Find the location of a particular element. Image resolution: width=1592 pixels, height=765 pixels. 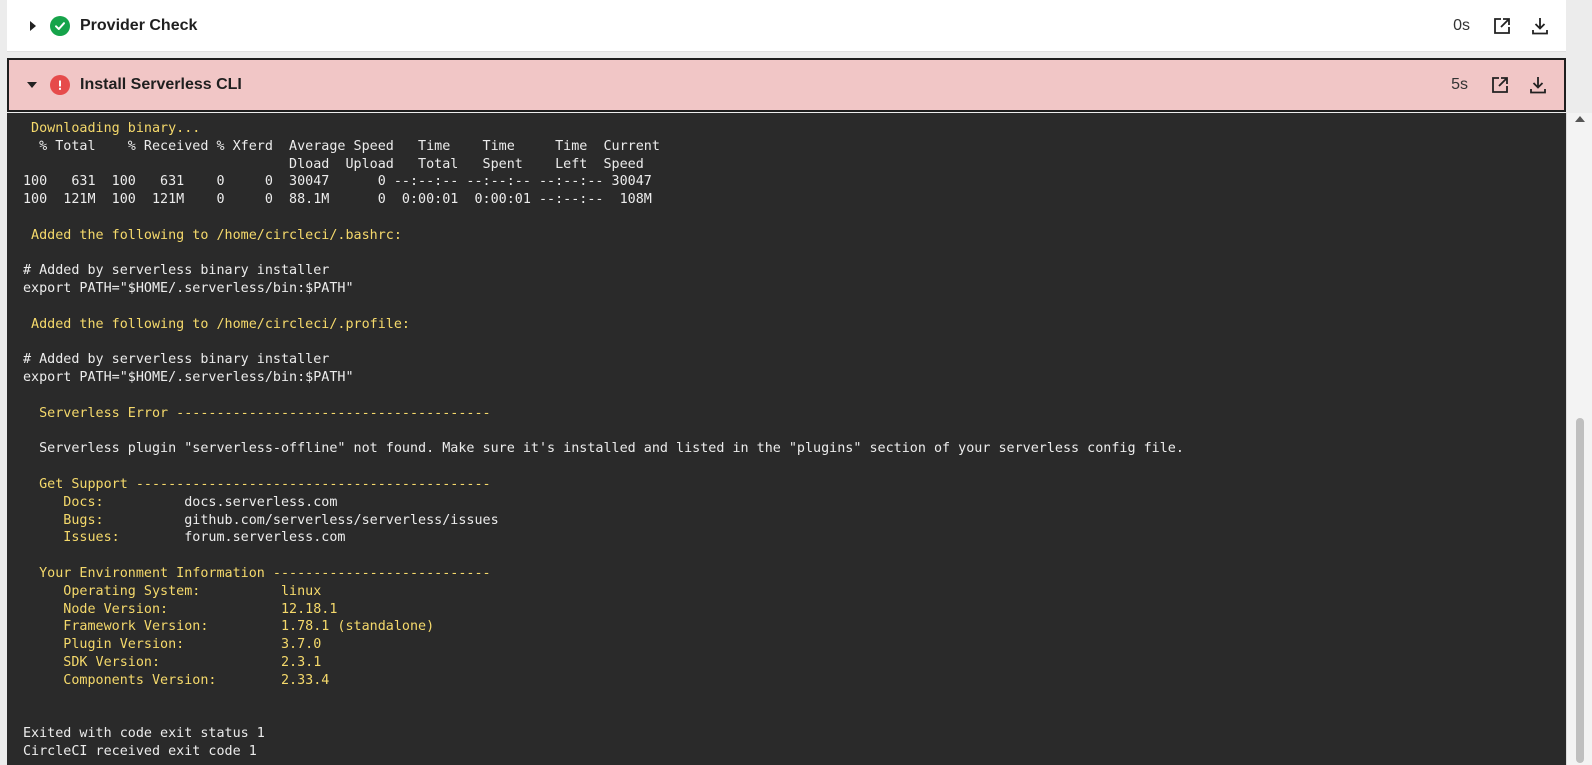

step-provider-check: Provider Check 0s is located at coordinates (786, 26).